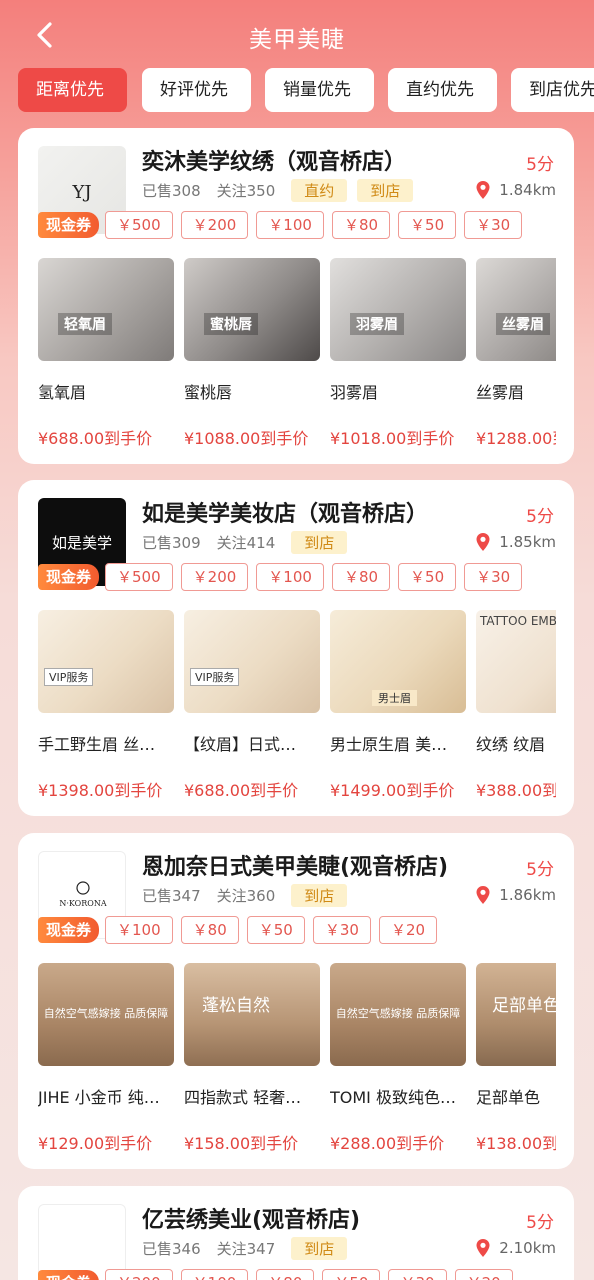  I want to click on thumb-label: 蓬松自然, so click(236, 1006).